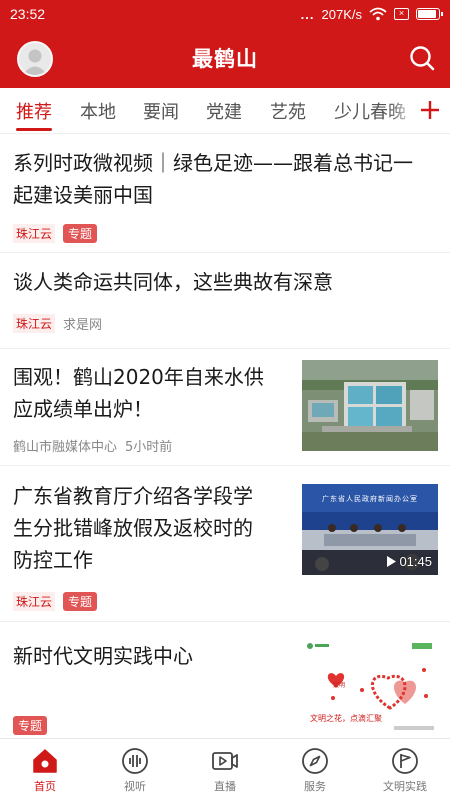  I want to click on news-item: 系列时政微视频｜绿色足迹——跟着总书记一 起建设美丽中国 珠江云 专题, so click(225, 193).